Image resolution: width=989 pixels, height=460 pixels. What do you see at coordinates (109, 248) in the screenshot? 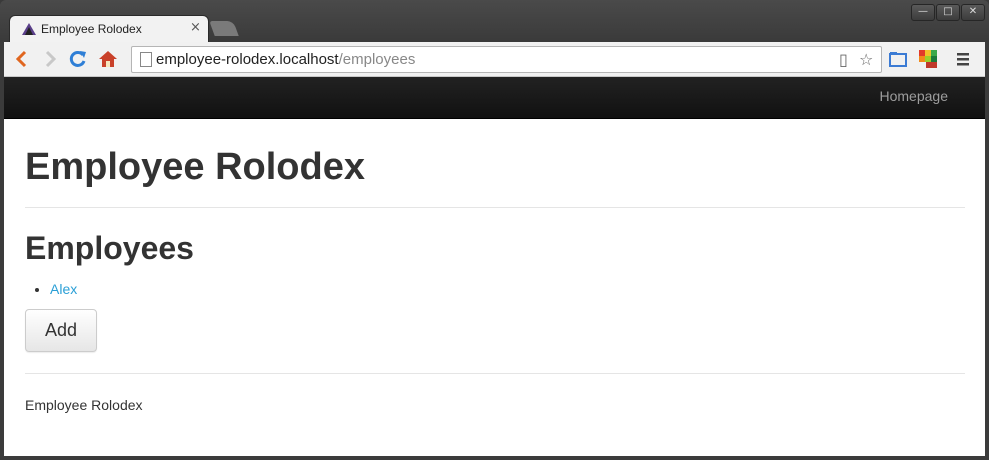
I see `section-heading: Employees` at bounding box center [109, 248].